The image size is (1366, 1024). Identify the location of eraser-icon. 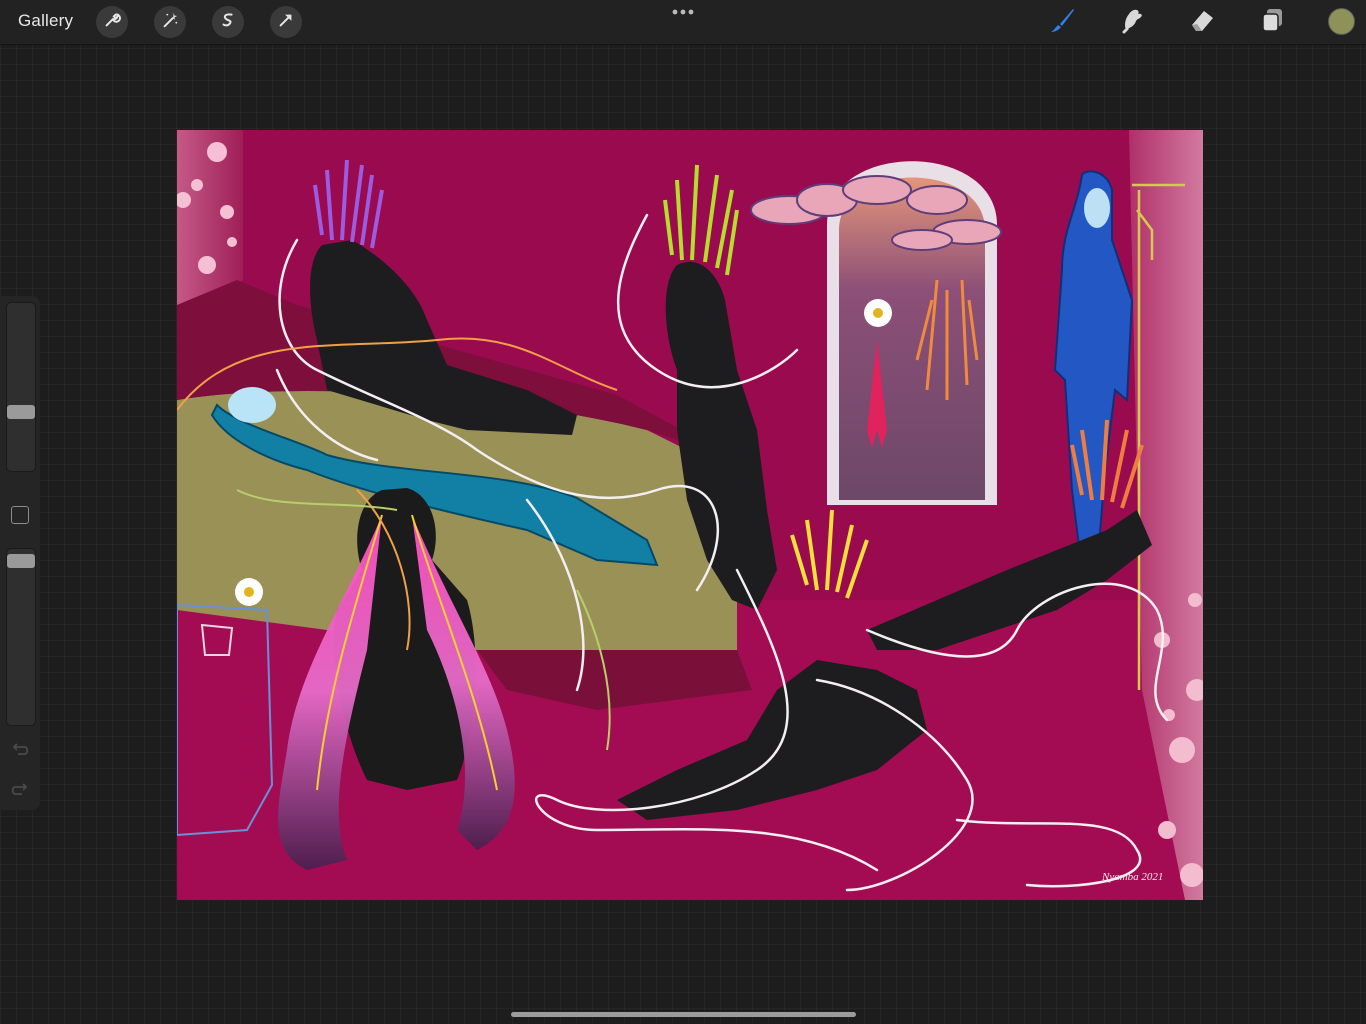
(1202, 22).